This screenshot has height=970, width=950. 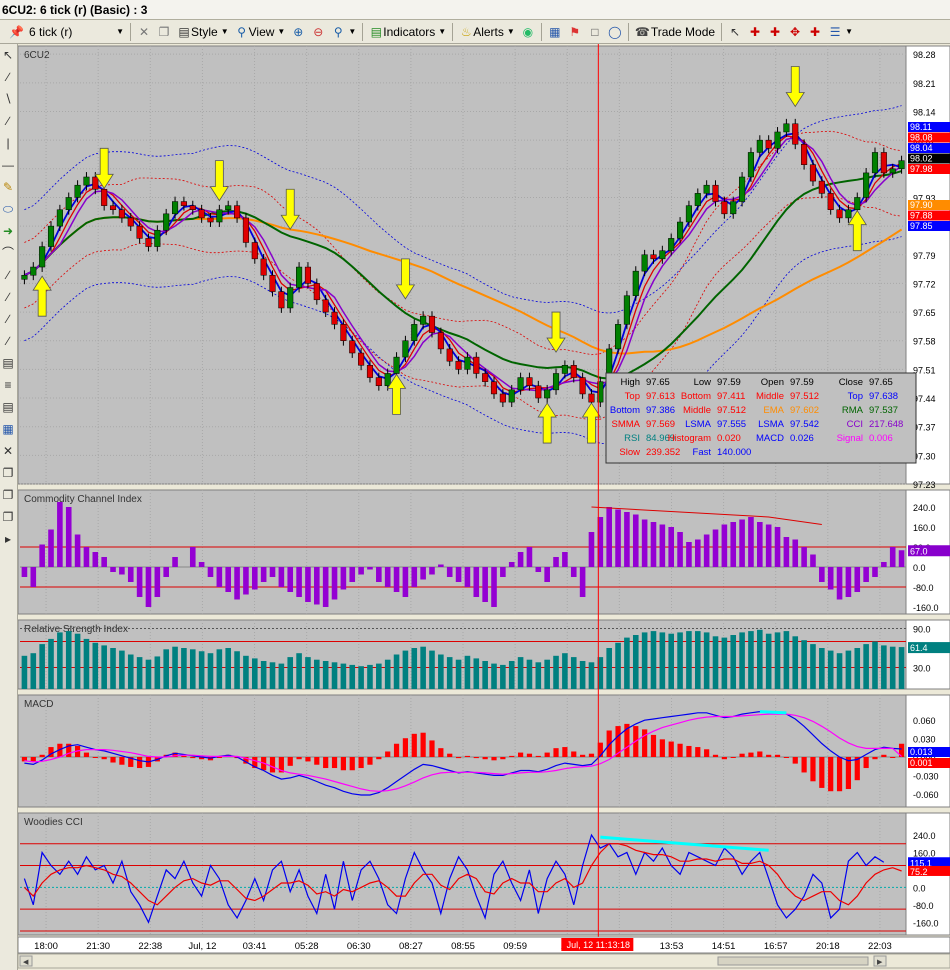 What do you see at coordinates (840, 32) in the screenshot?
I see `menu-list-icon: ☰ ▼` at bounding box center [840, 32].